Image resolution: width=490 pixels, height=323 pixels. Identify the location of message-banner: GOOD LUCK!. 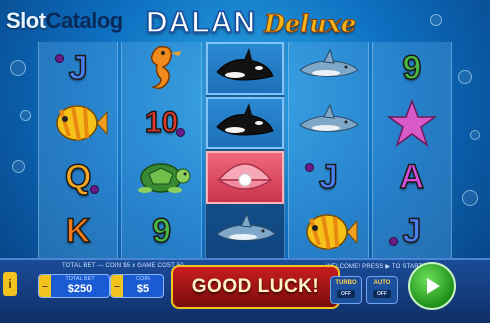
(255, 287).